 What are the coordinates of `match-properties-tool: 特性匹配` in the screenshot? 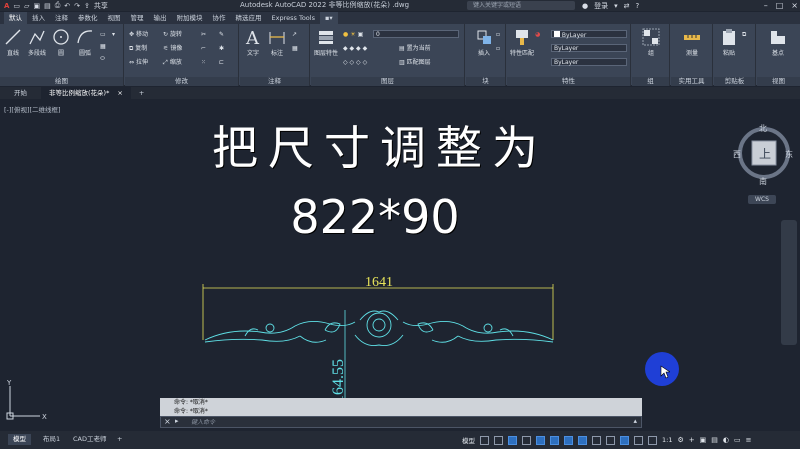 It's located at (522, 42).